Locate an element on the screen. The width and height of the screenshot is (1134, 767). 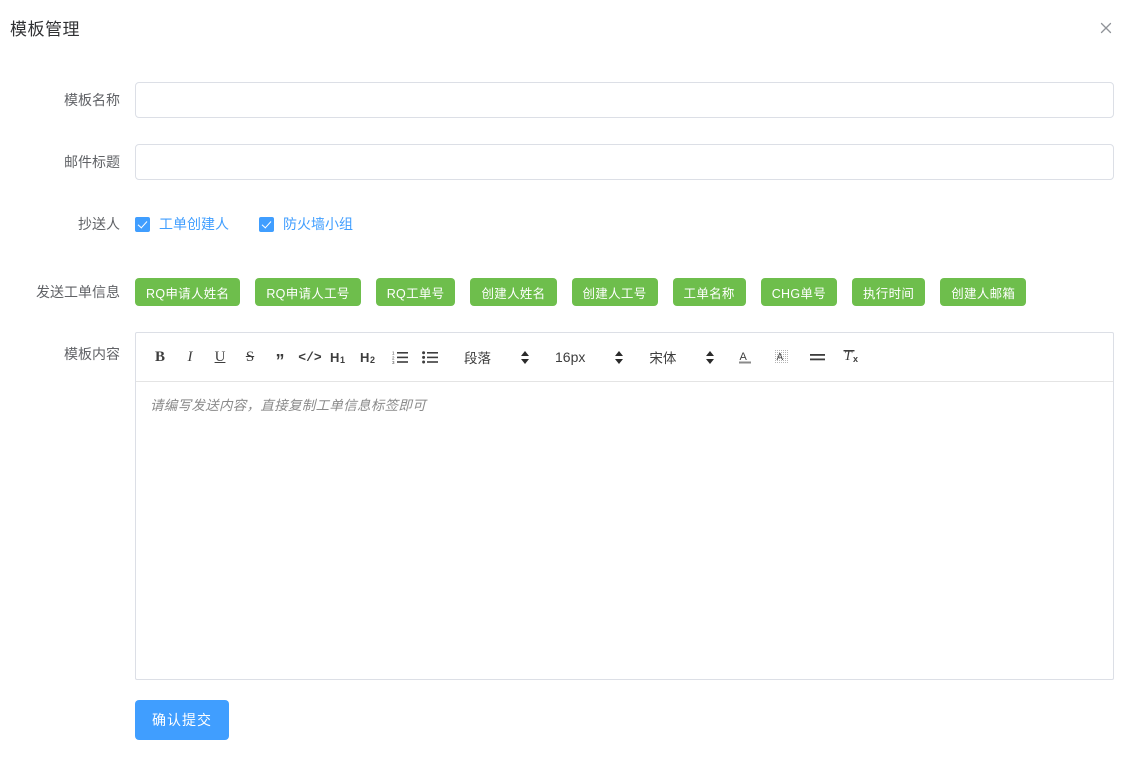
font-size-select: 16px is located at coordinates (589, 357).